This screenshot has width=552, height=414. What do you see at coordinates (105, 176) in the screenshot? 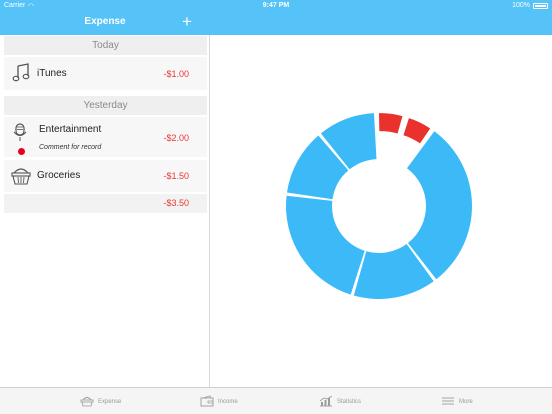
I see `list-item-groceries: Groceries -$1.50` at bounding box center [105, 176].